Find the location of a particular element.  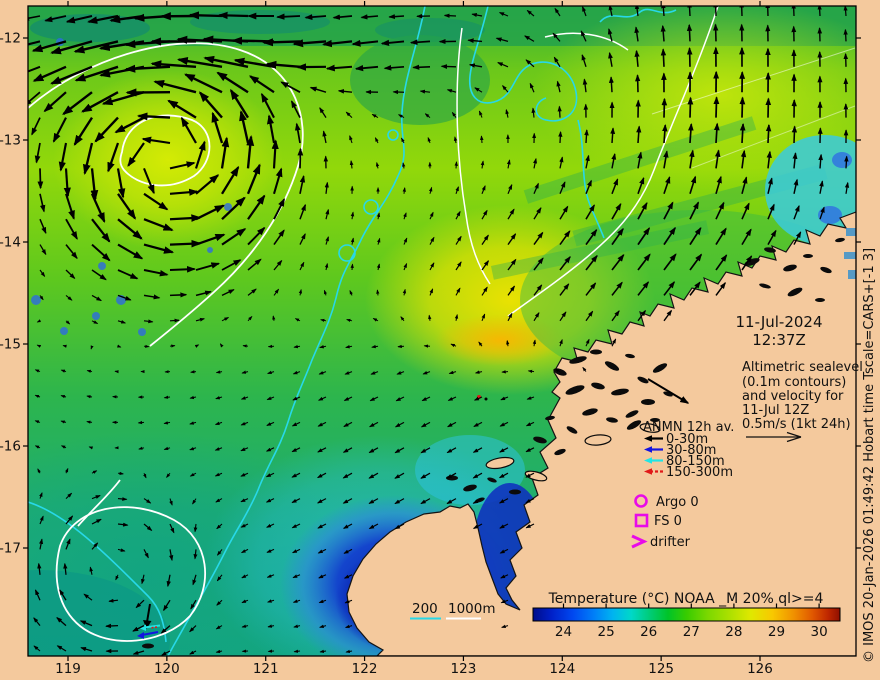

x-tick-label: 121 is located at coordinates (266, 669).